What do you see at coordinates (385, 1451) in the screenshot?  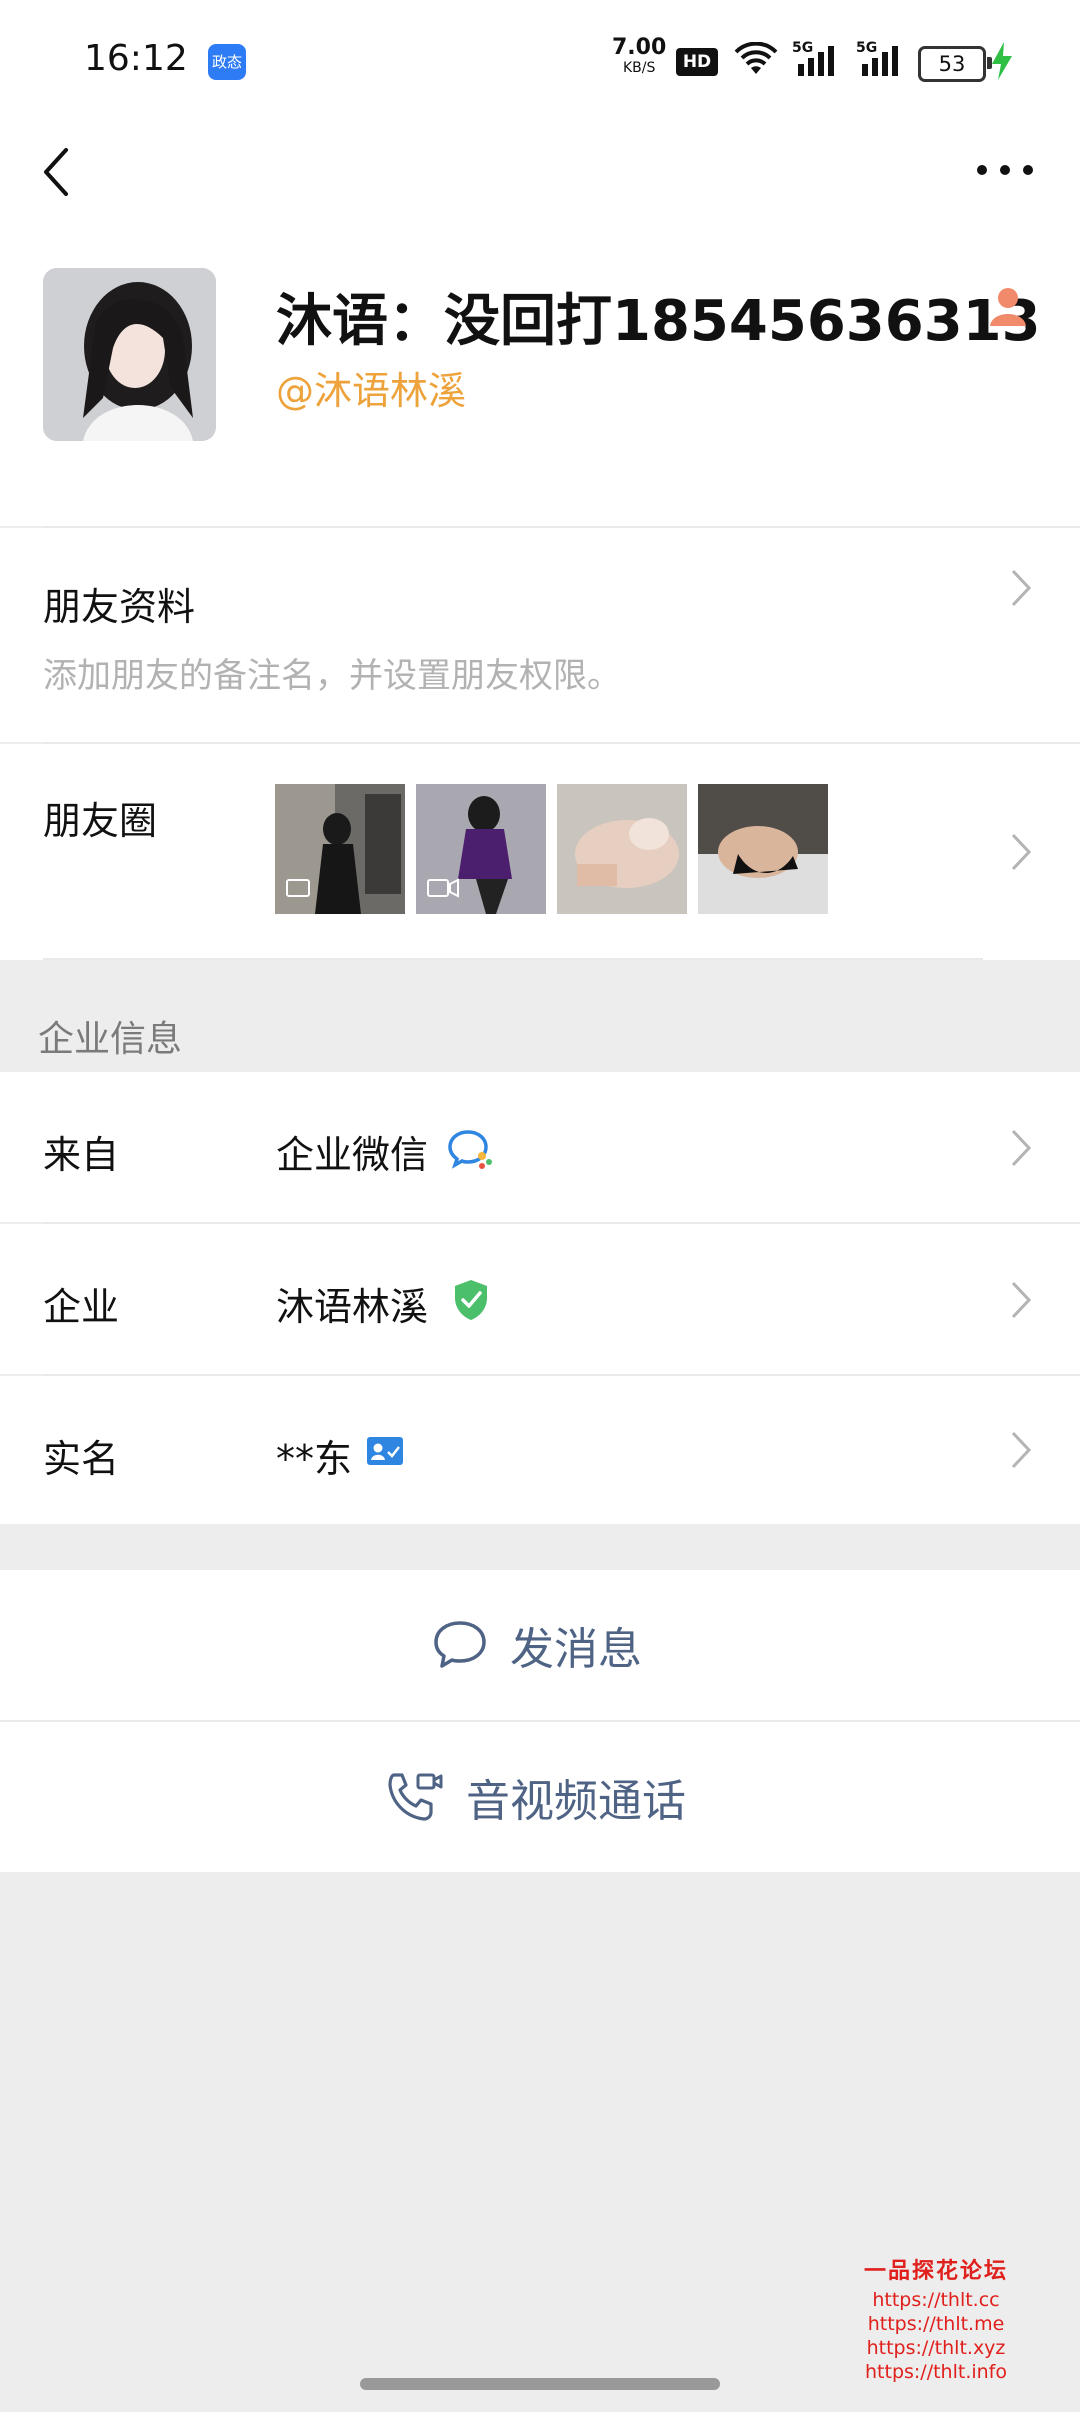 I see `id-card-icon` at bounding box center [385, 1451].